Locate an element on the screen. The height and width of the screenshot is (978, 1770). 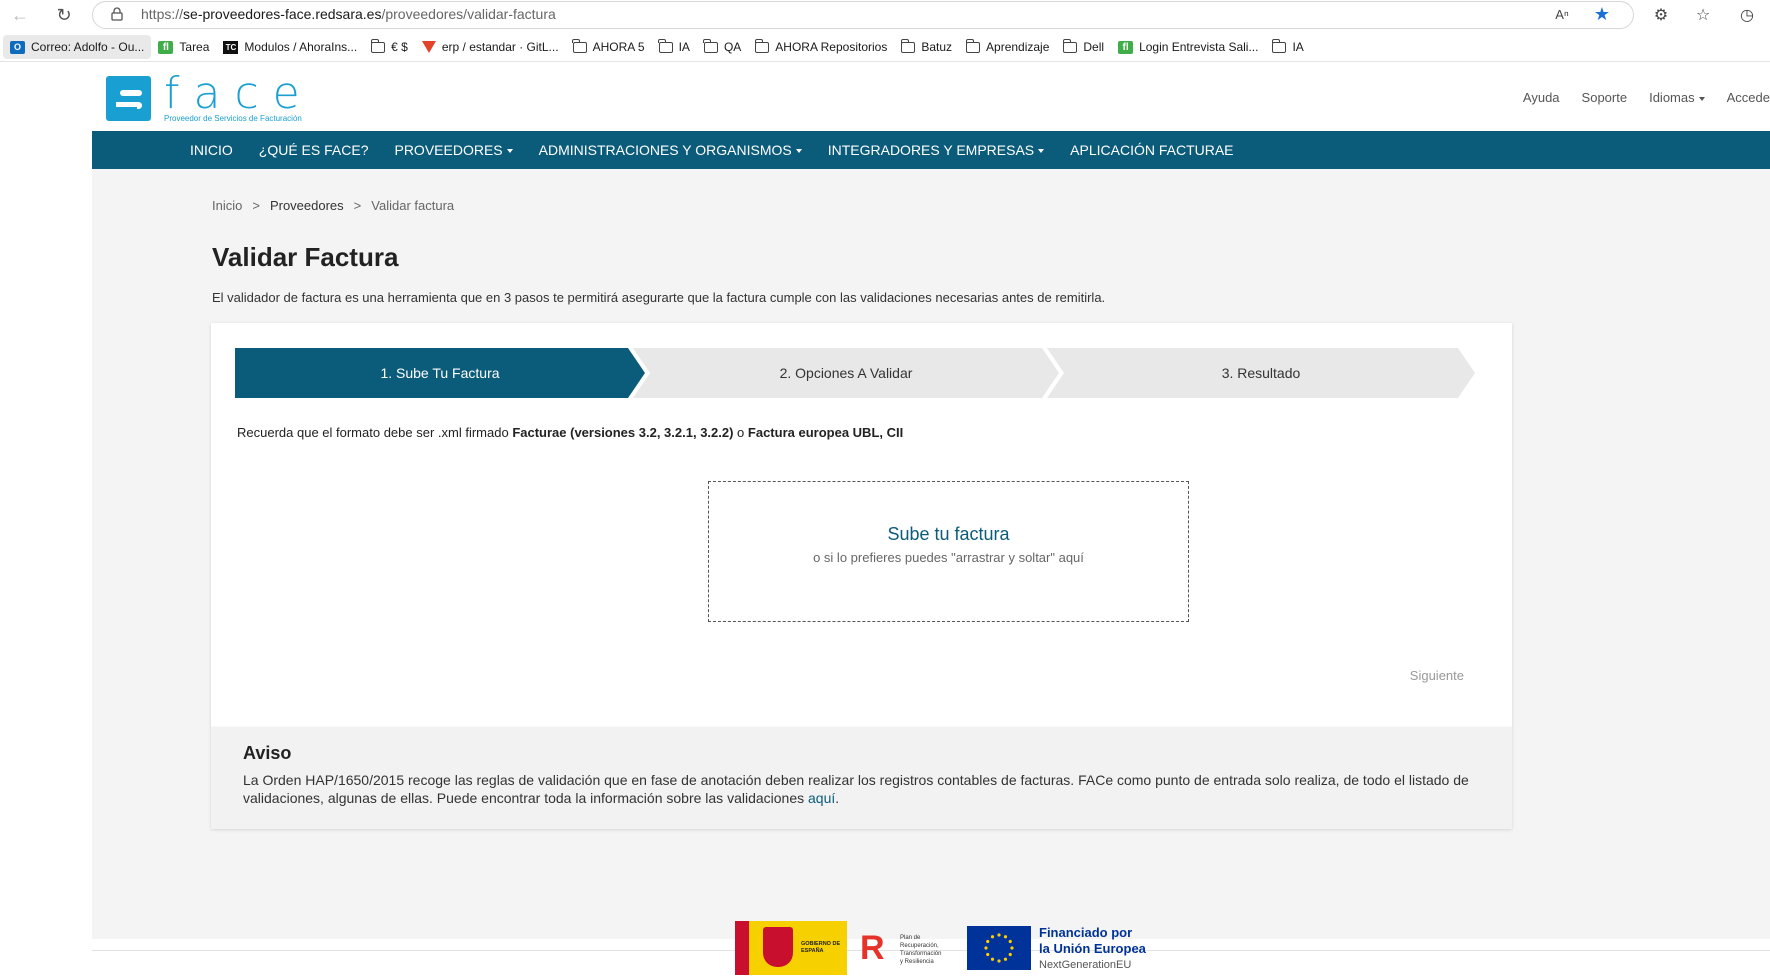
read-aloud-icon: Aⁿ is located at coordinates (1562, 14).